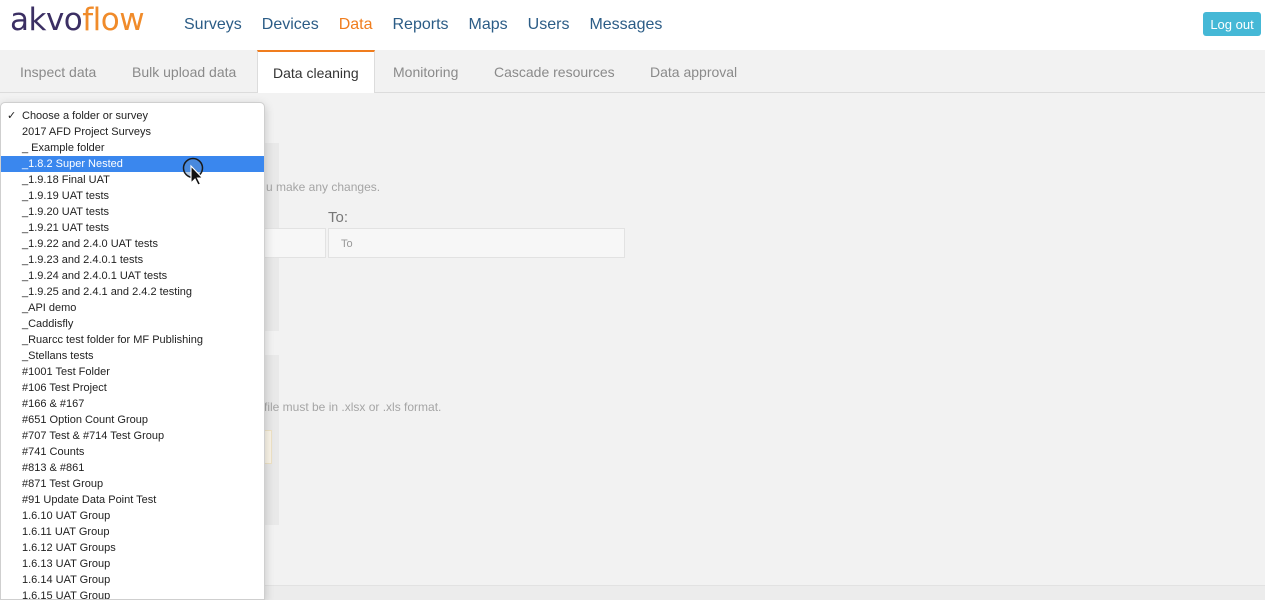 The width and height of the screenshot is (1265, 600). What do you see at coordinates (132, 324) in the screenshot?
I see `dropdown-option: _Caddisfly` at bounding box center [132, 324].